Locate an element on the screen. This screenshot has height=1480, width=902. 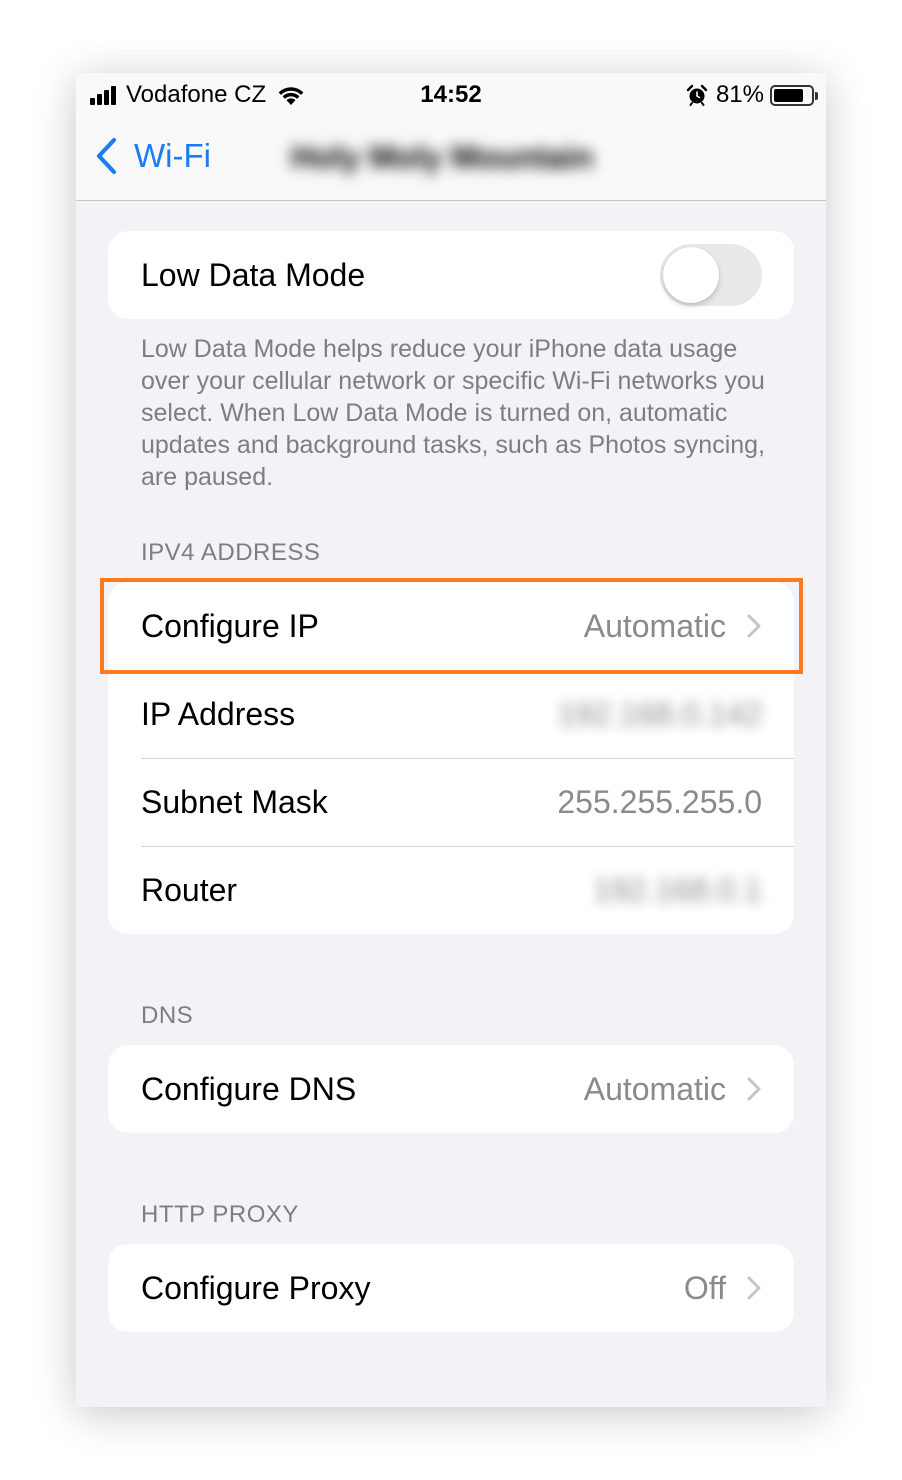
subnet-mask-label: Subnet Mask is located at coordinates (234, 801).